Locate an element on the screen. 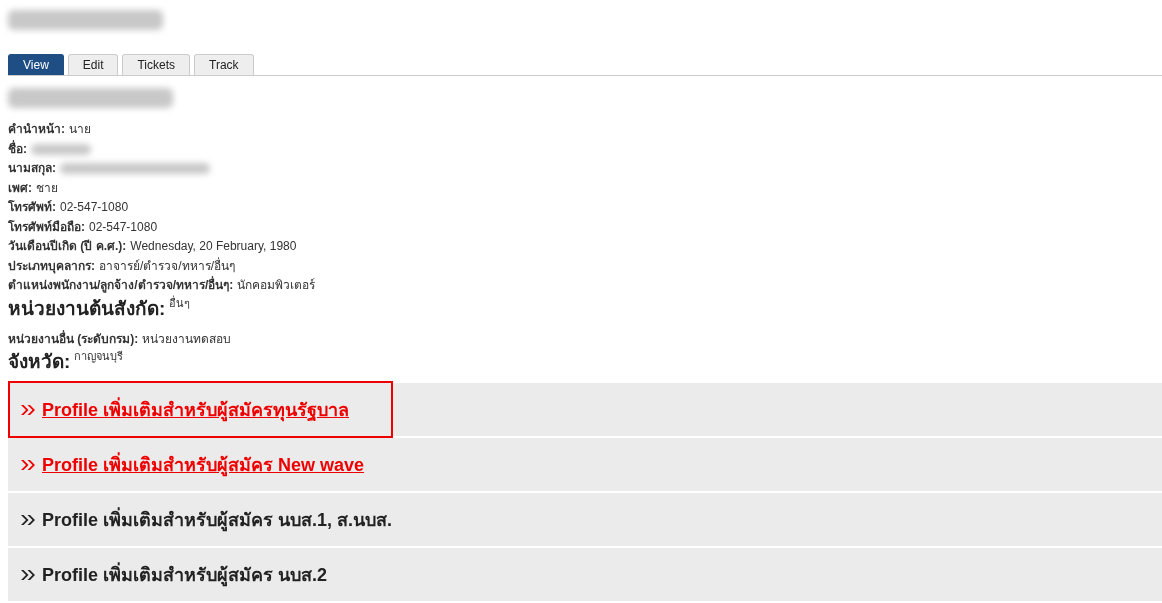  field-value: หน่วยงานทดสอบ is located at coordinates (187, 339).